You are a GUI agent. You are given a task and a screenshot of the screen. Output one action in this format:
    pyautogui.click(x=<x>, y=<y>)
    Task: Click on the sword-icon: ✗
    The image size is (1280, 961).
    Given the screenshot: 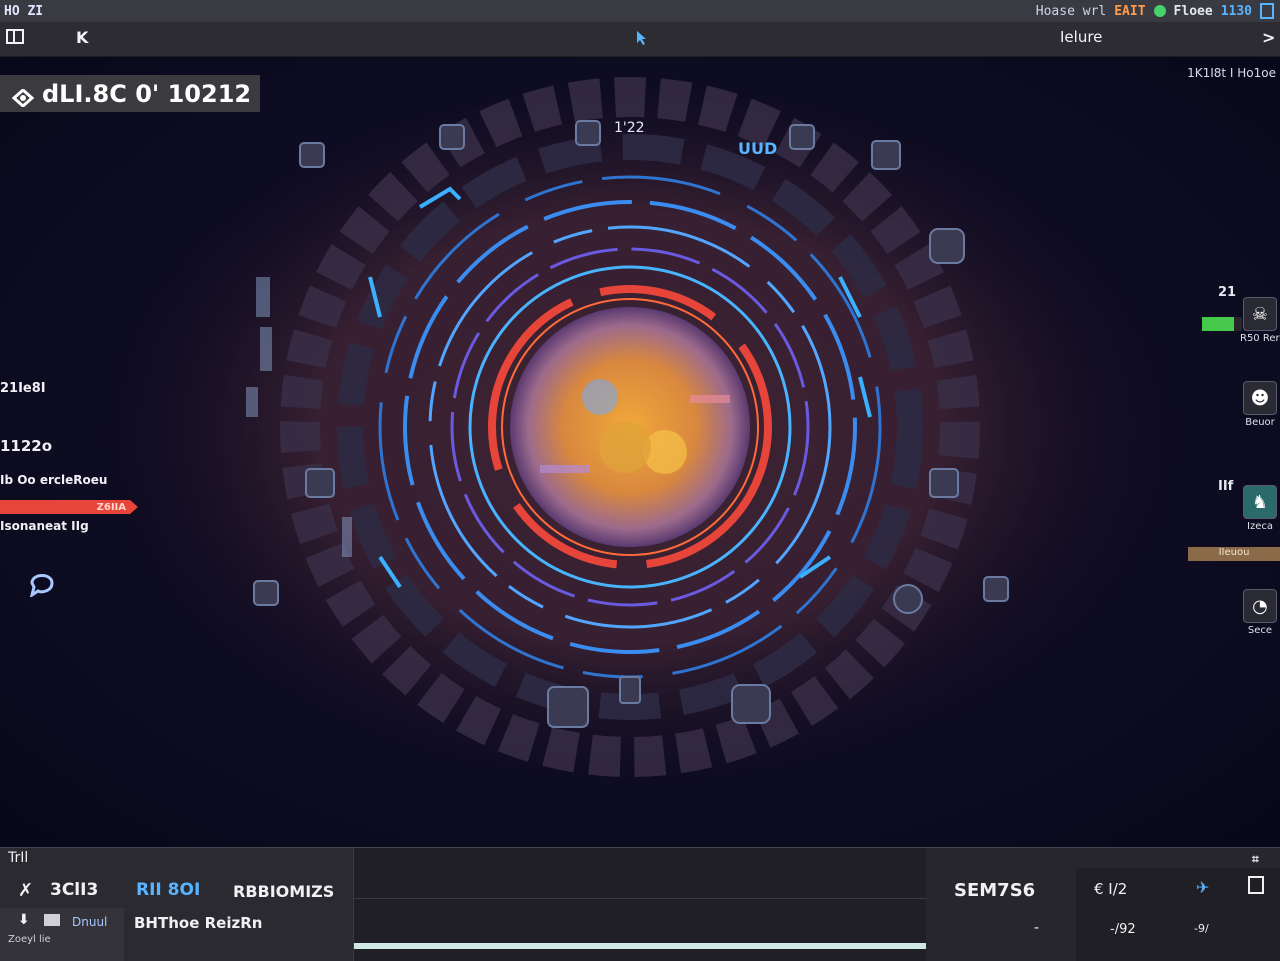 What is the action you would take?
    pyautogui.click(x=25, y=890)
    